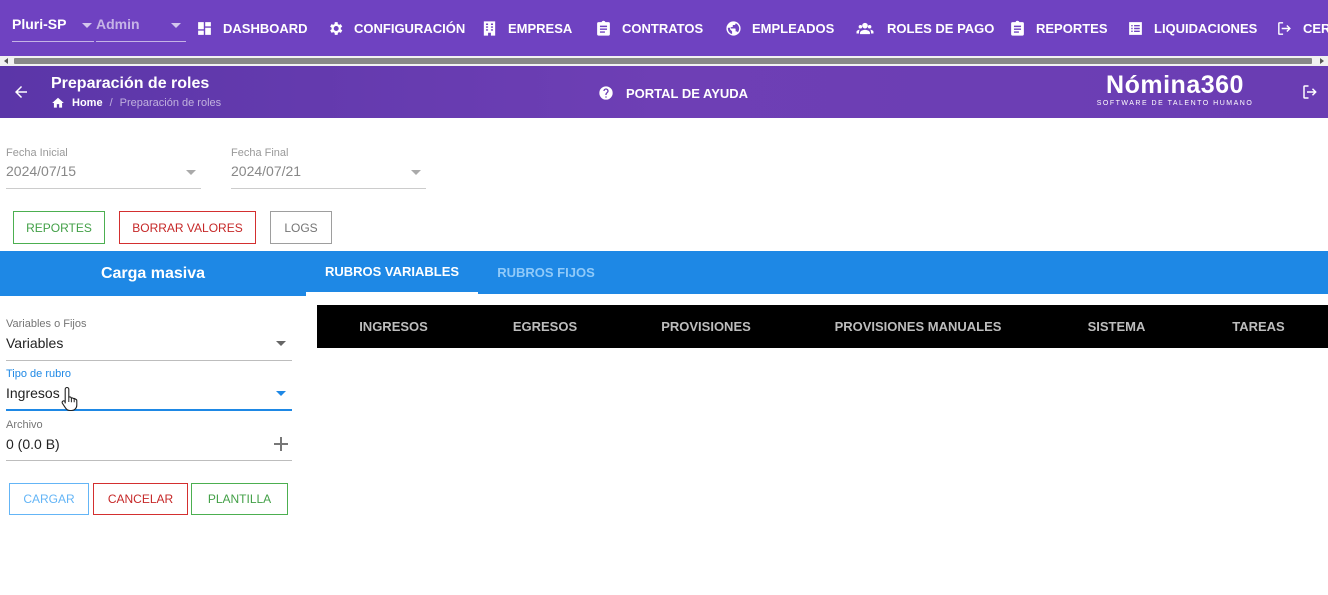  I want to click on tipo-rubro-select: Tipo de rubro Ingresos, so click(149, 389).